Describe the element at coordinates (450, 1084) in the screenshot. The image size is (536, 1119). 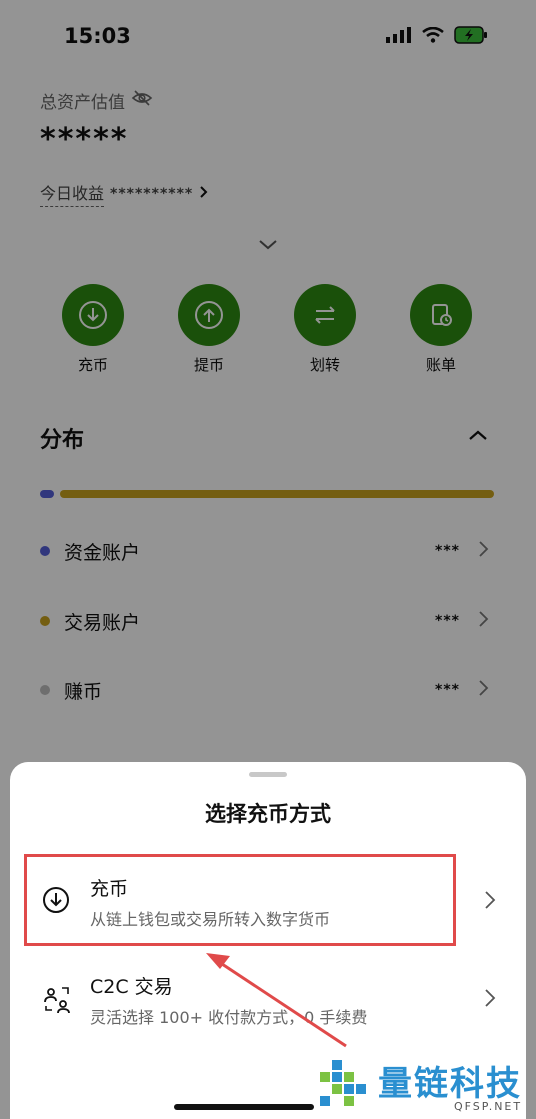
I see `watermark-text: 量链科技` at that location.